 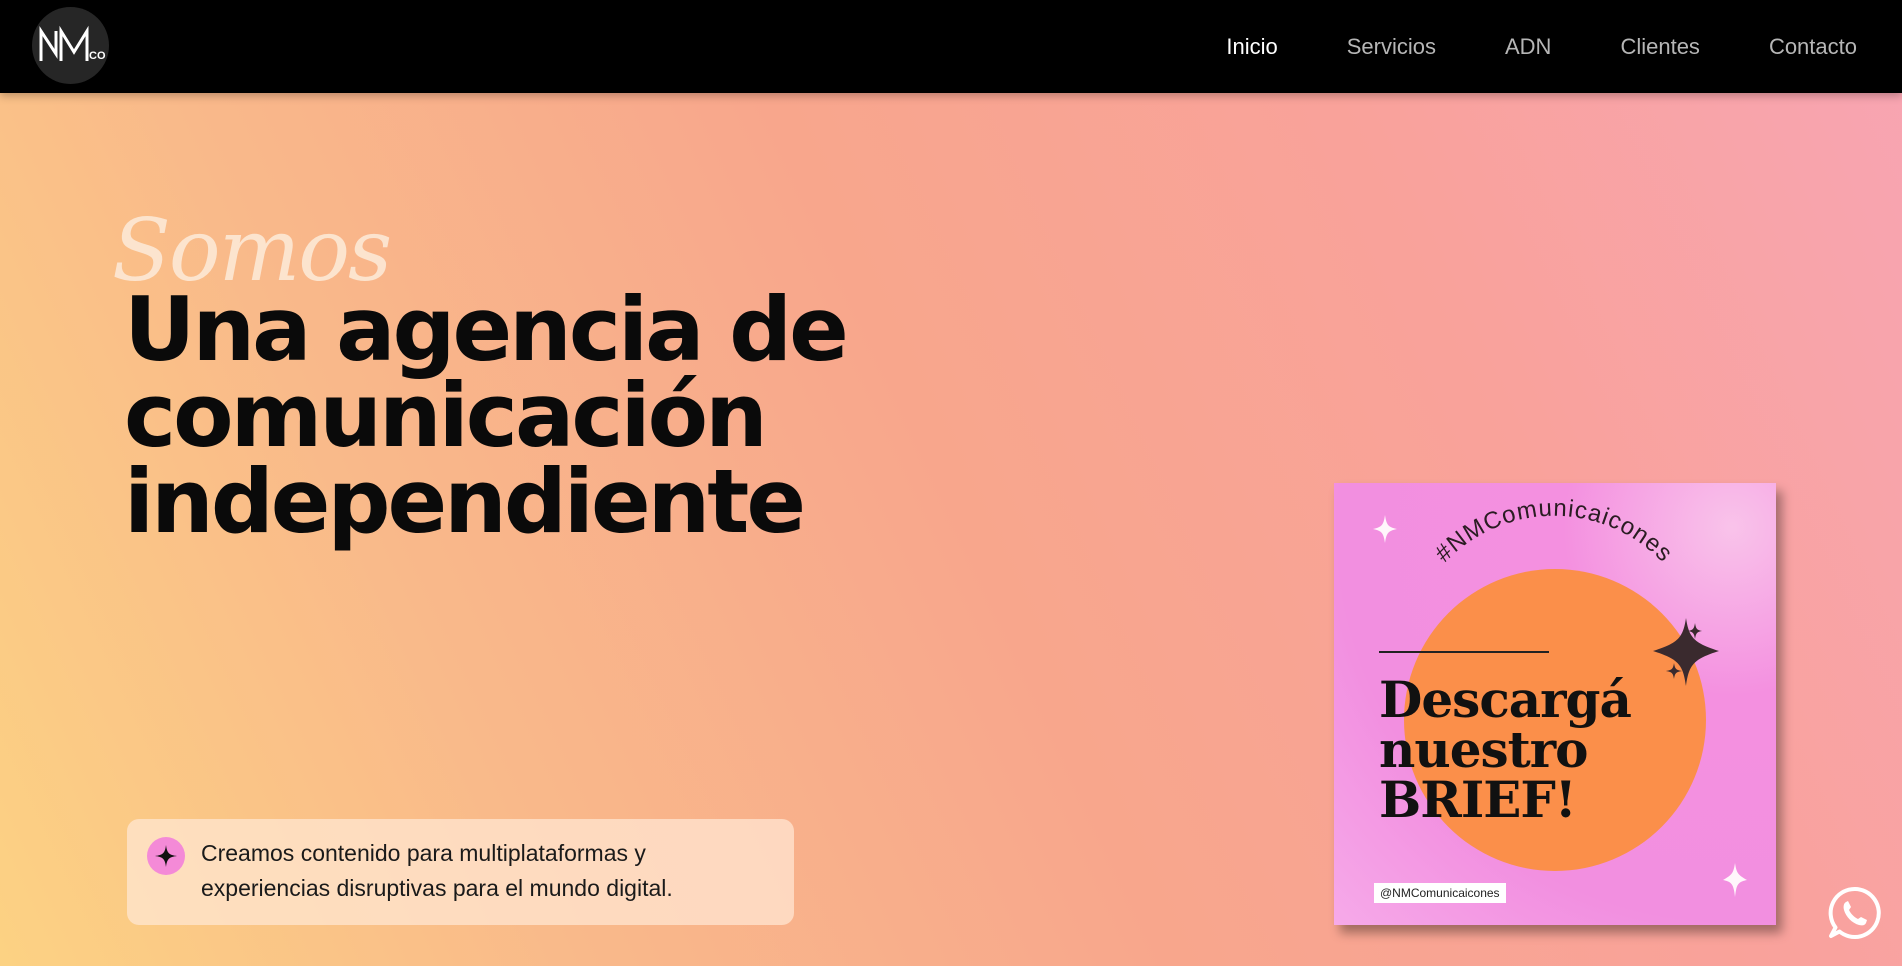 I want to click on nav-item-contacto: Contacto, so click(x=1813, y=47).